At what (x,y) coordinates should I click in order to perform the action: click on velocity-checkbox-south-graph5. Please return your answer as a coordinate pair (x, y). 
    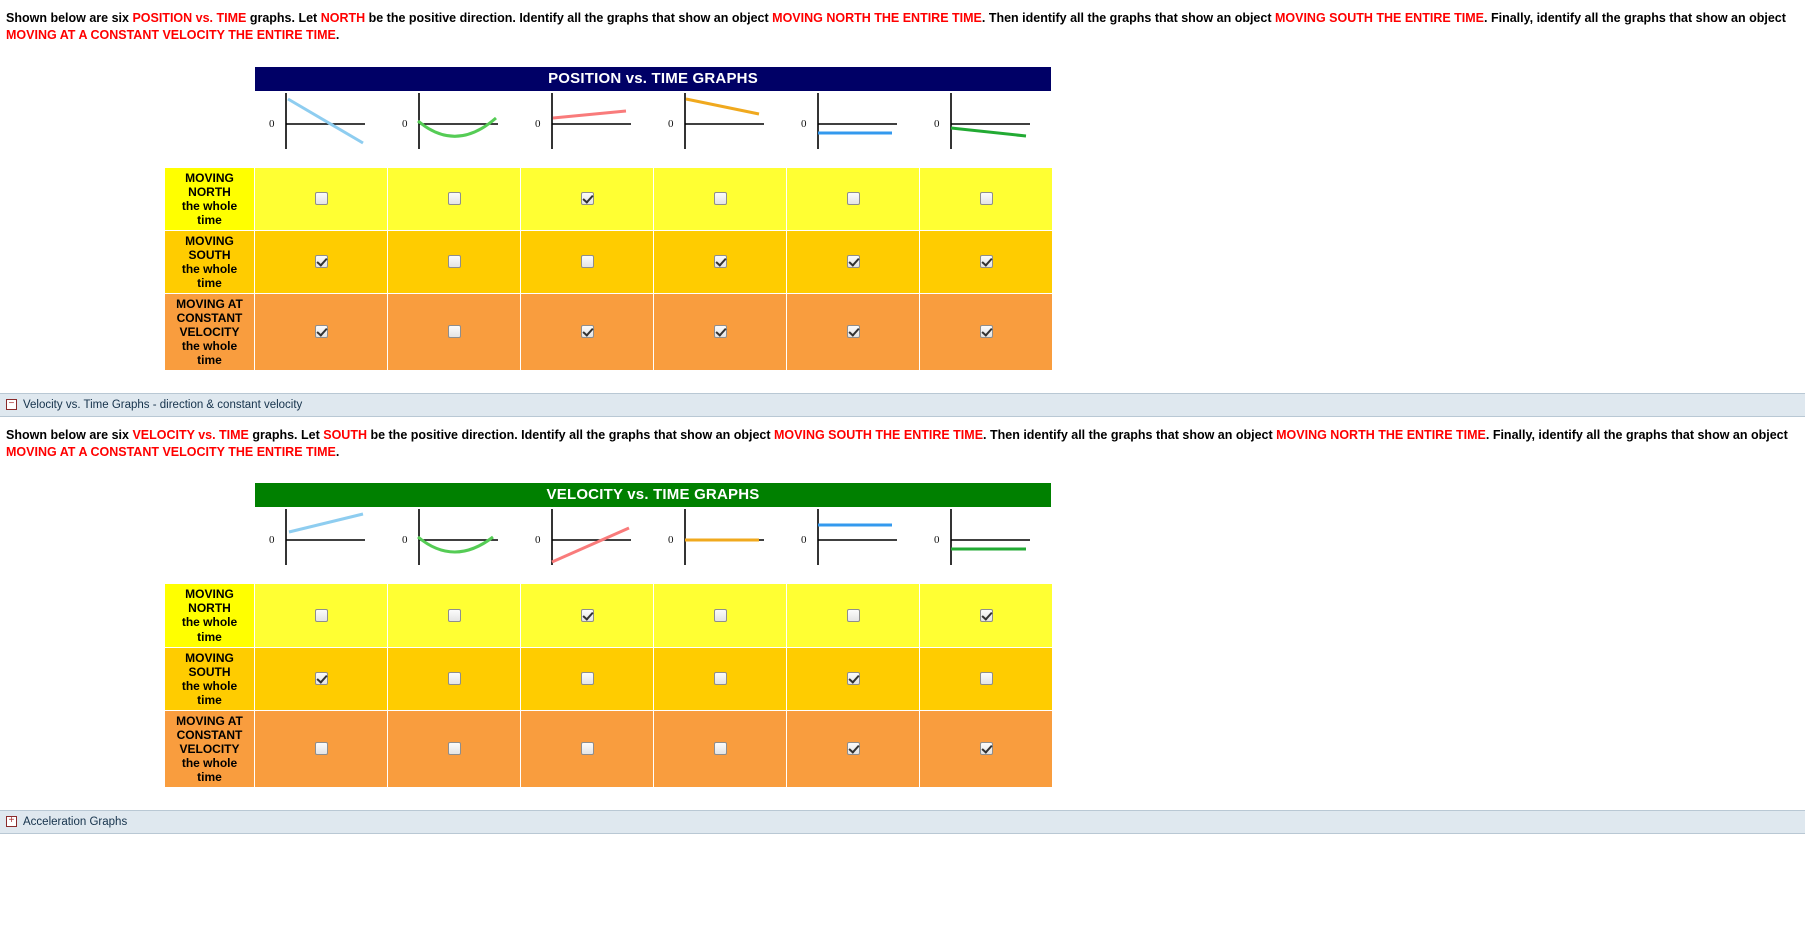
    Looking at the image, I should click on (853, 678).